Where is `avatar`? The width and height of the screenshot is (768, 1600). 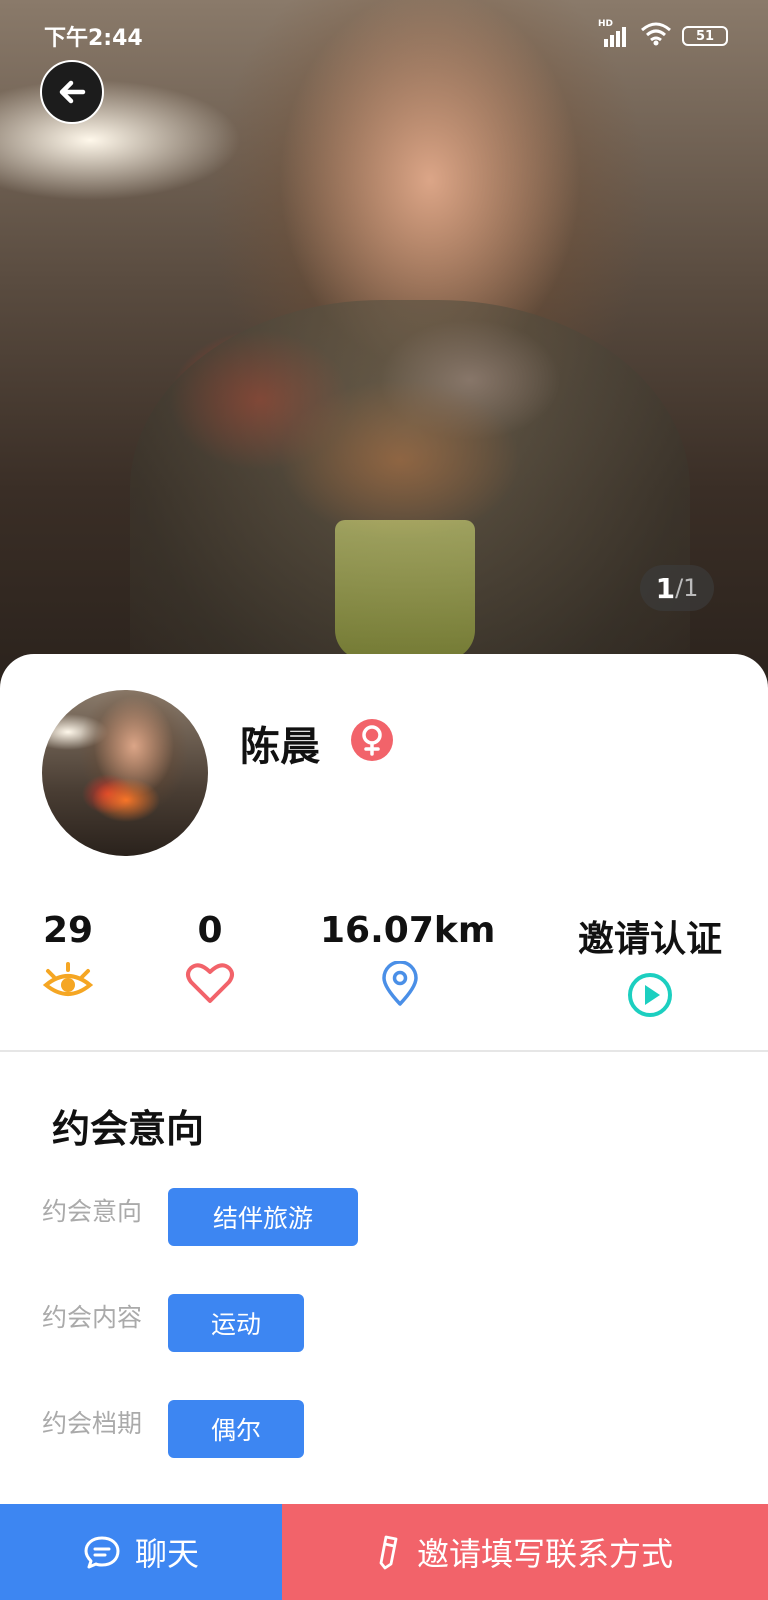 avatar is located at coordinates (125, 773).